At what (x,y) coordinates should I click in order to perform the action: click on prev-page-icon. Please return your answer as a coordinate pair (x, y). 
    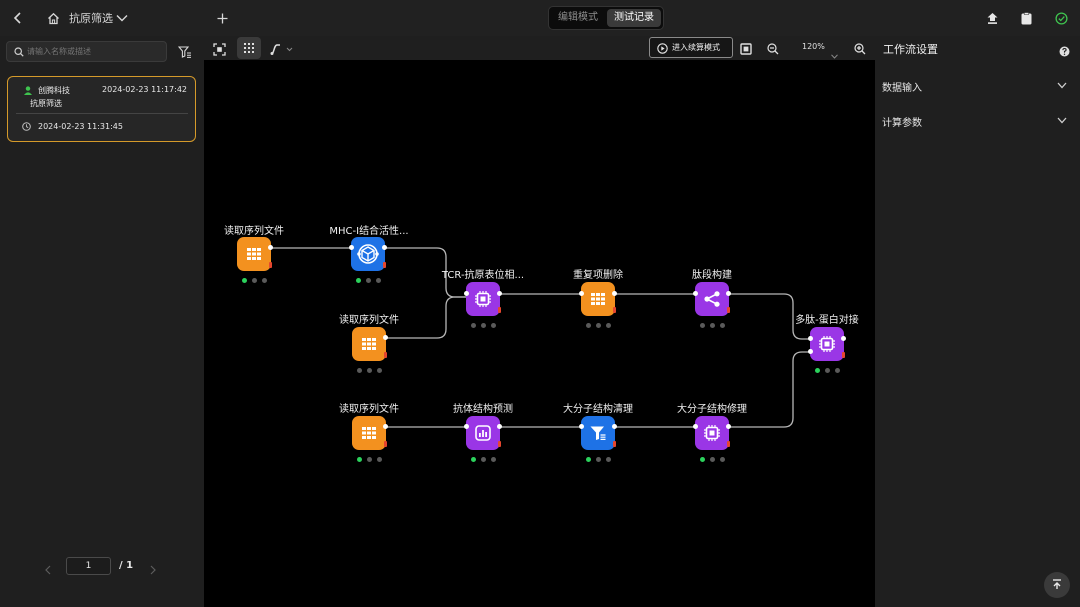
    Looking at the image, I should click on (49, 567).